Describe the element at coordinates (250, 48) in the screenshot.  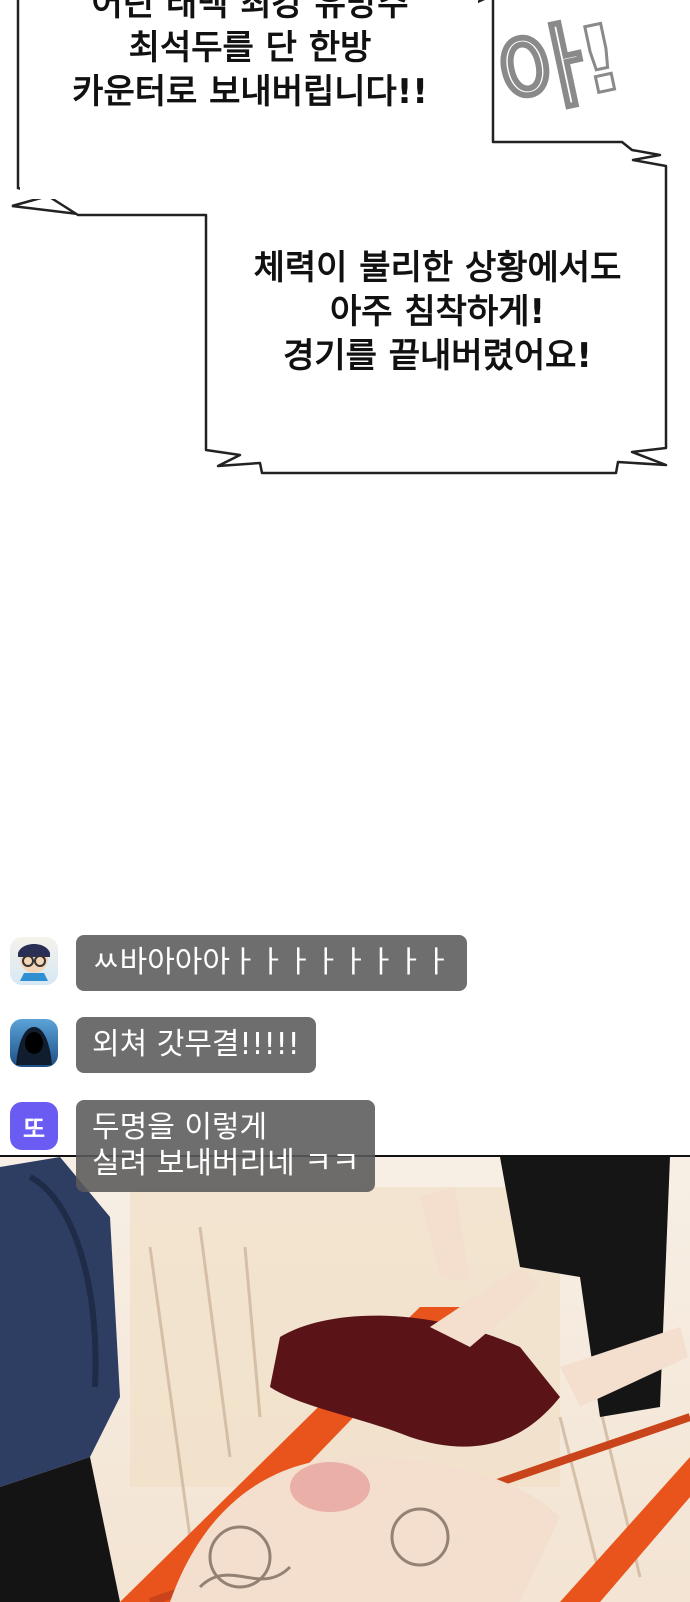
I see `bubble-line: 최석두를 단 한방` at that location.